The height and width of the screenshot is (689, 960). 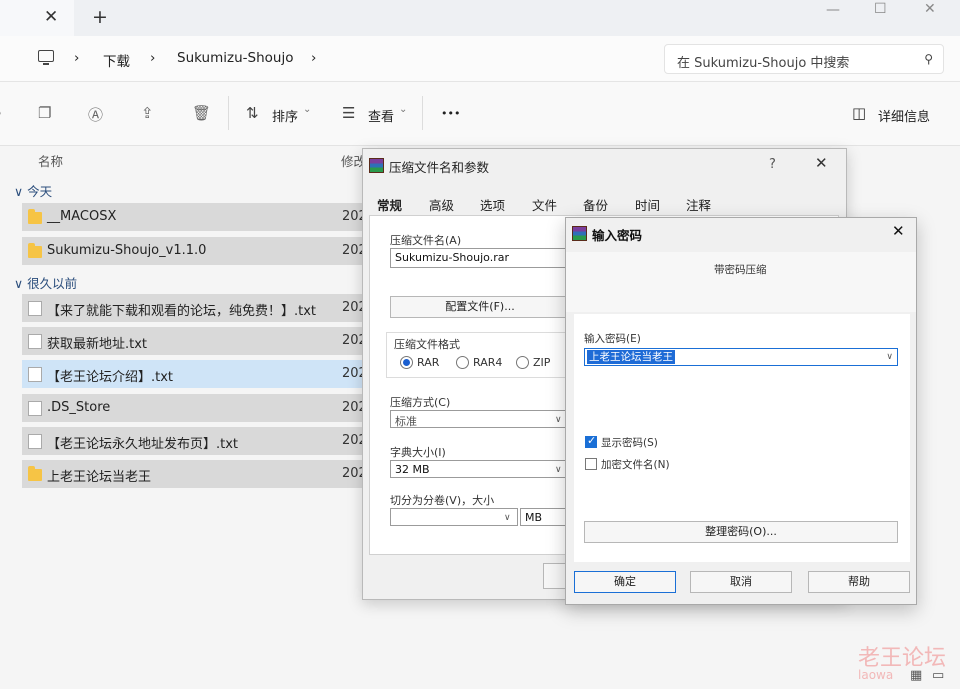 What do you see at coordinates (591, 464) in the screenshot?
I see `encrypt-names-checkbox` at bounding box center [591, 464].